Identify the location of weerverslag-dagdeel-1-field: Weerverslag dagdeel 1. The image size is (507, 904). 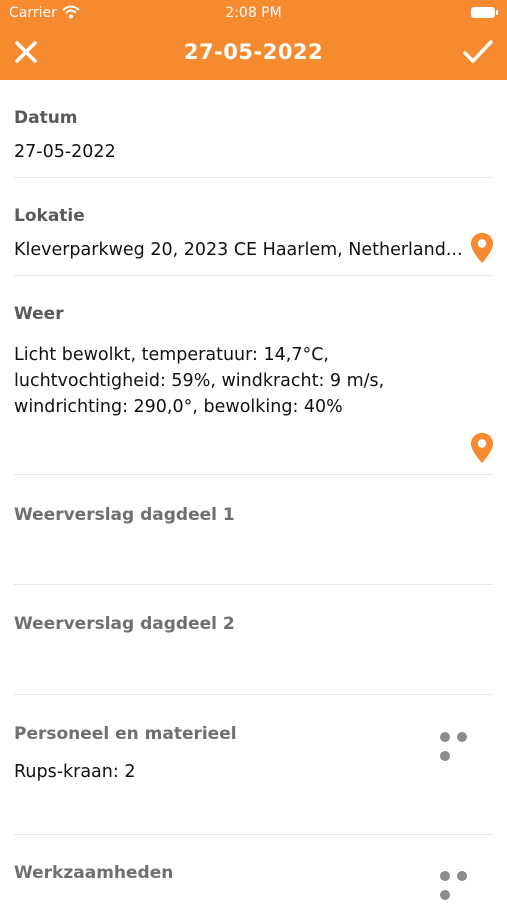
(253, 515).